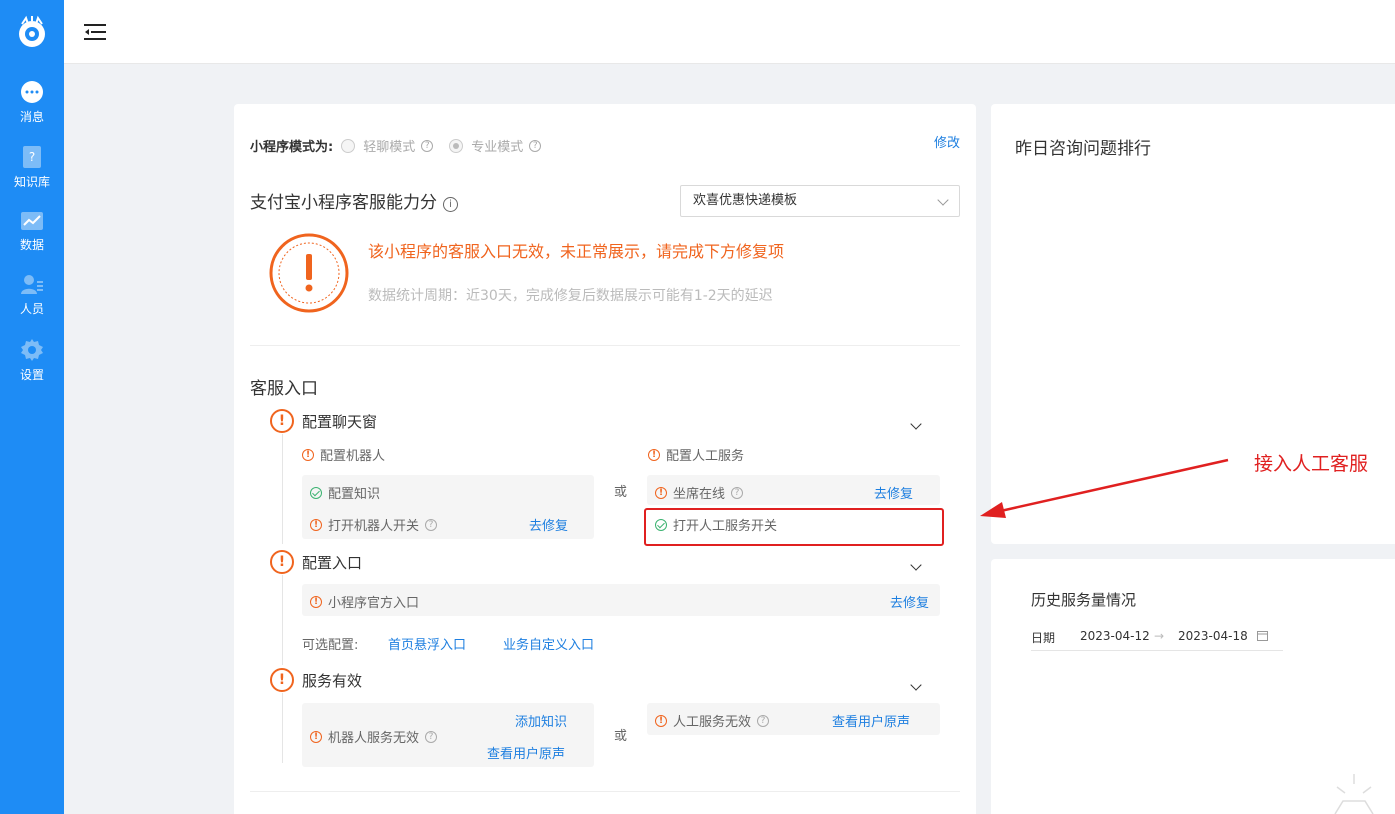  I want to click on annotation-arrow-icon, so click(1104, 488).